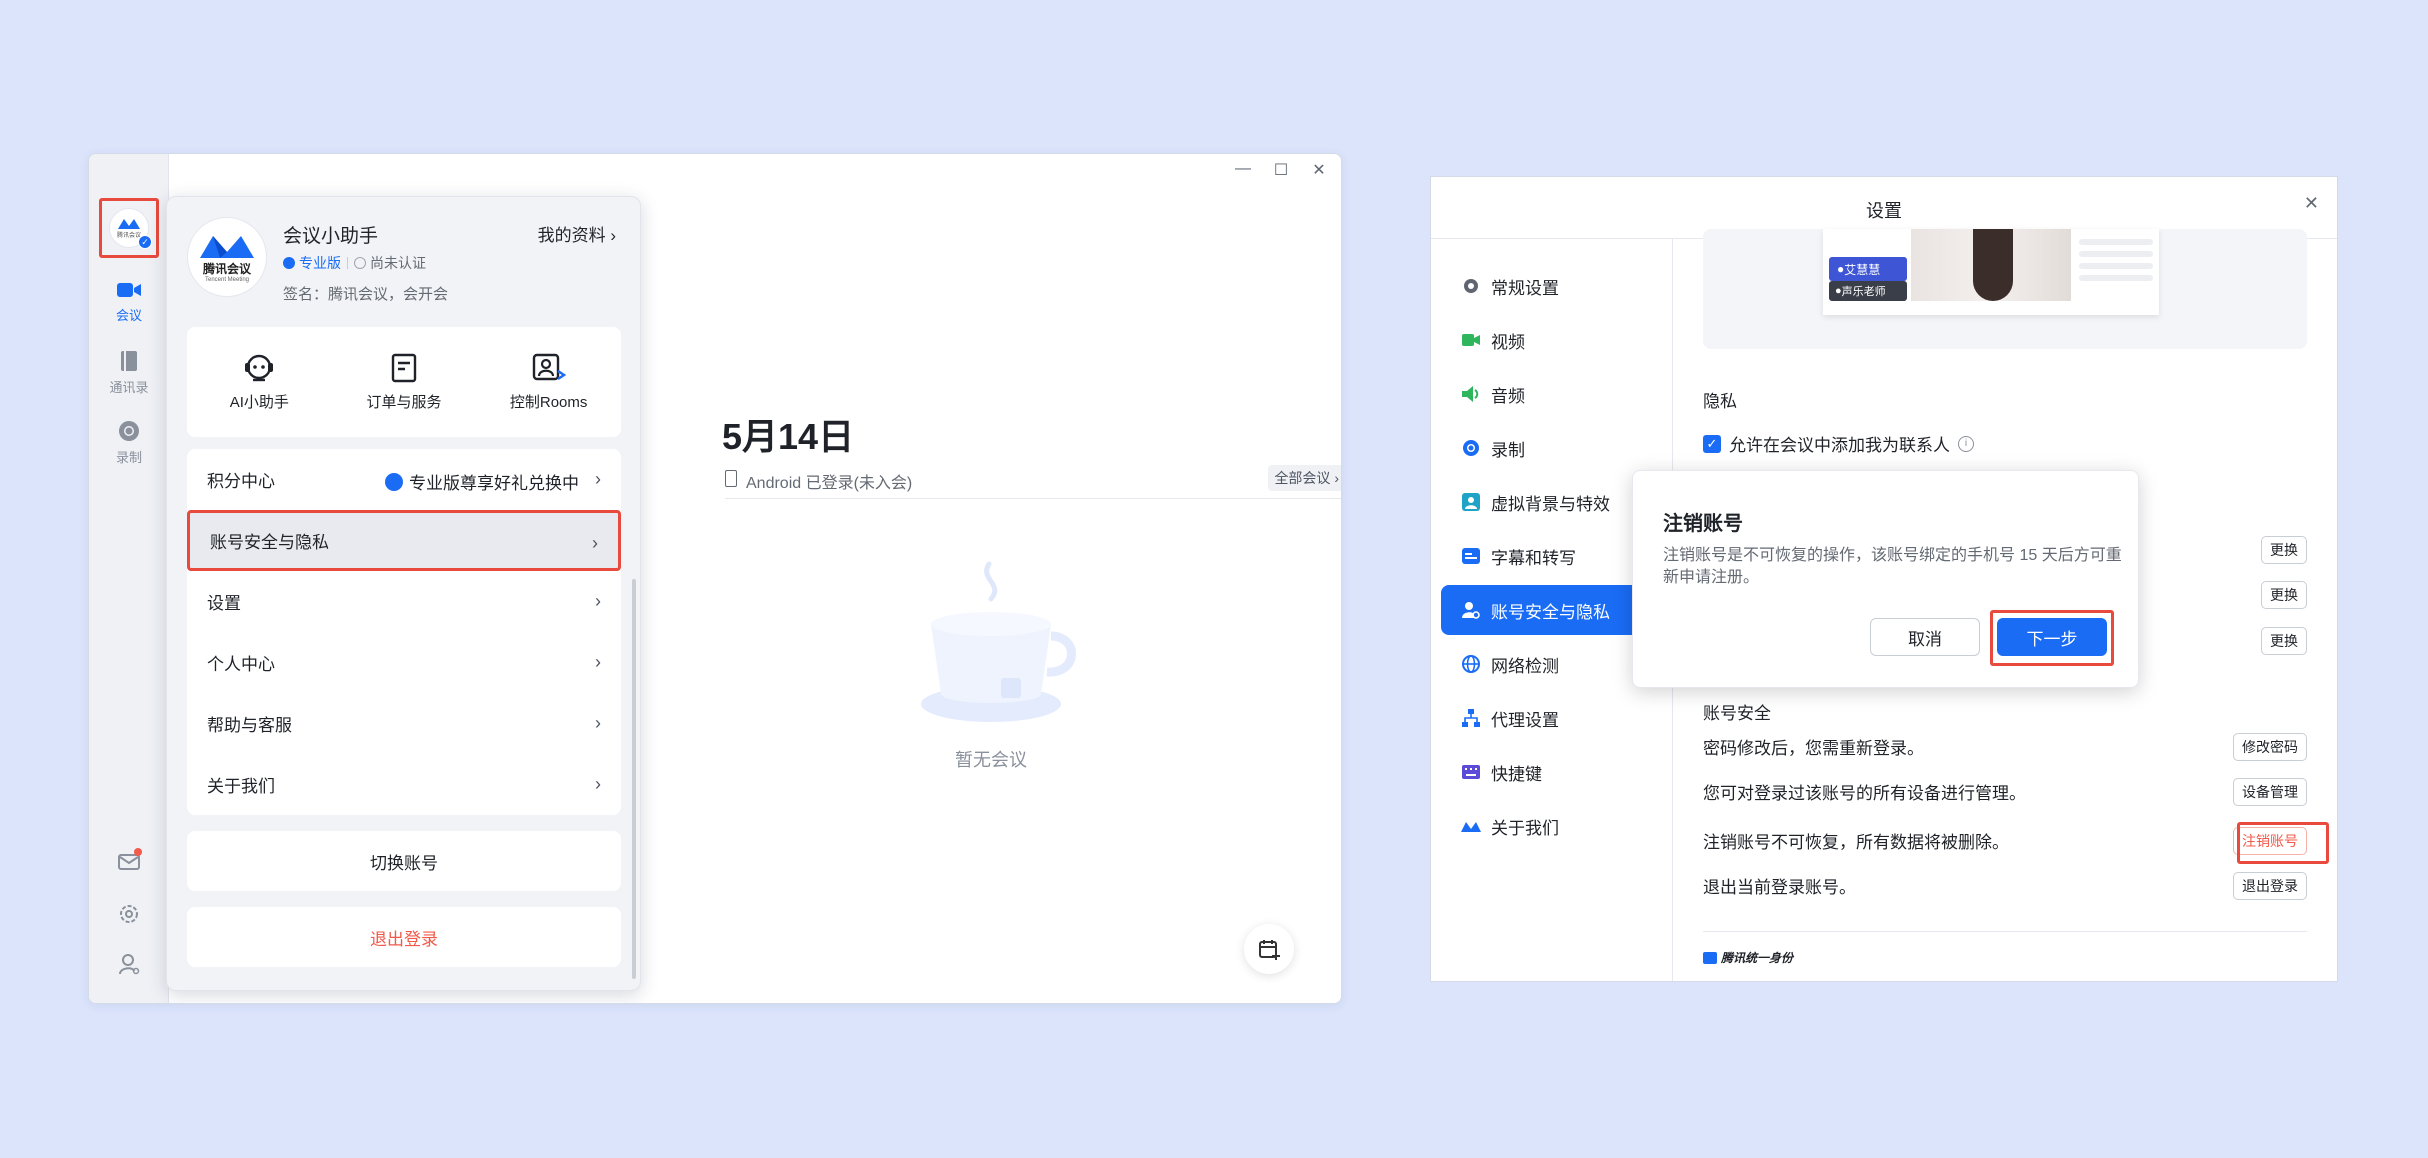 Image resolution: width=2428 pixels, height=1158 pixels. Describe the element at coordinates (404, 479) in the screenshot. I see `menu-item-points-center: 积分中心 专业版尊享好礼兑换中 ›` at that location.